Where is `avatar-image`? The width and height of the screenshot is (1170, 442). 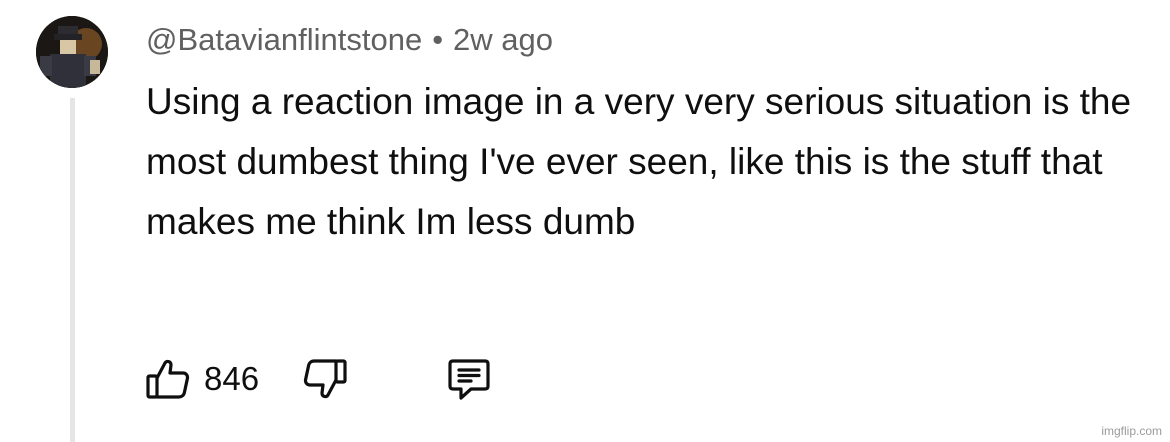
avatar-image is located at coordinates (72, 52).